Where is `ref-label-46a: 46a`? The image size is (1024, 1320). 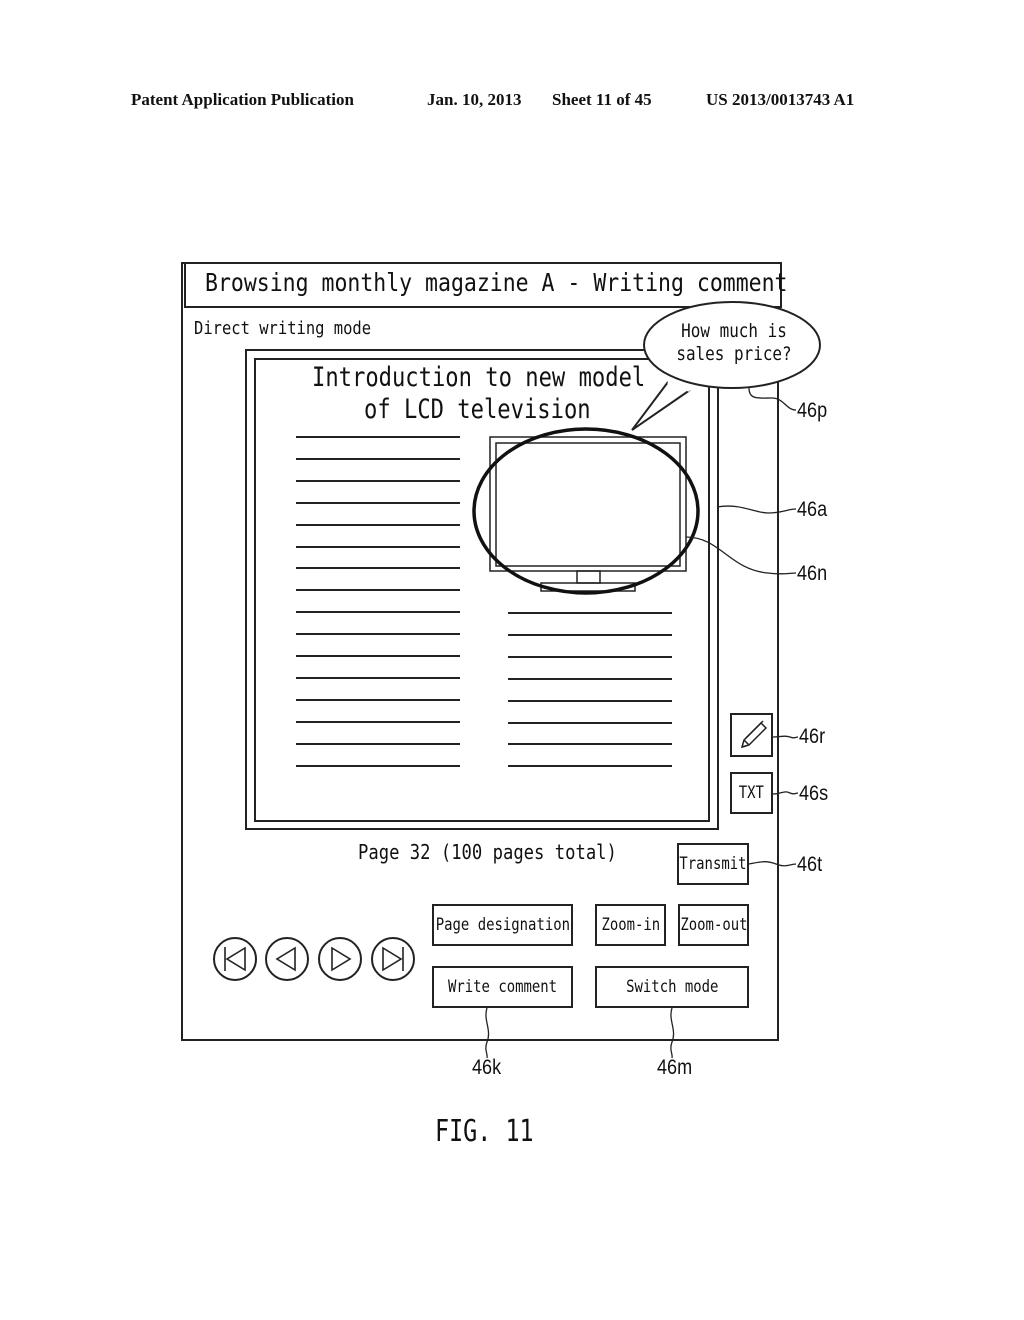 ref-label-46a: 46a is located at coordinates (812, 509).